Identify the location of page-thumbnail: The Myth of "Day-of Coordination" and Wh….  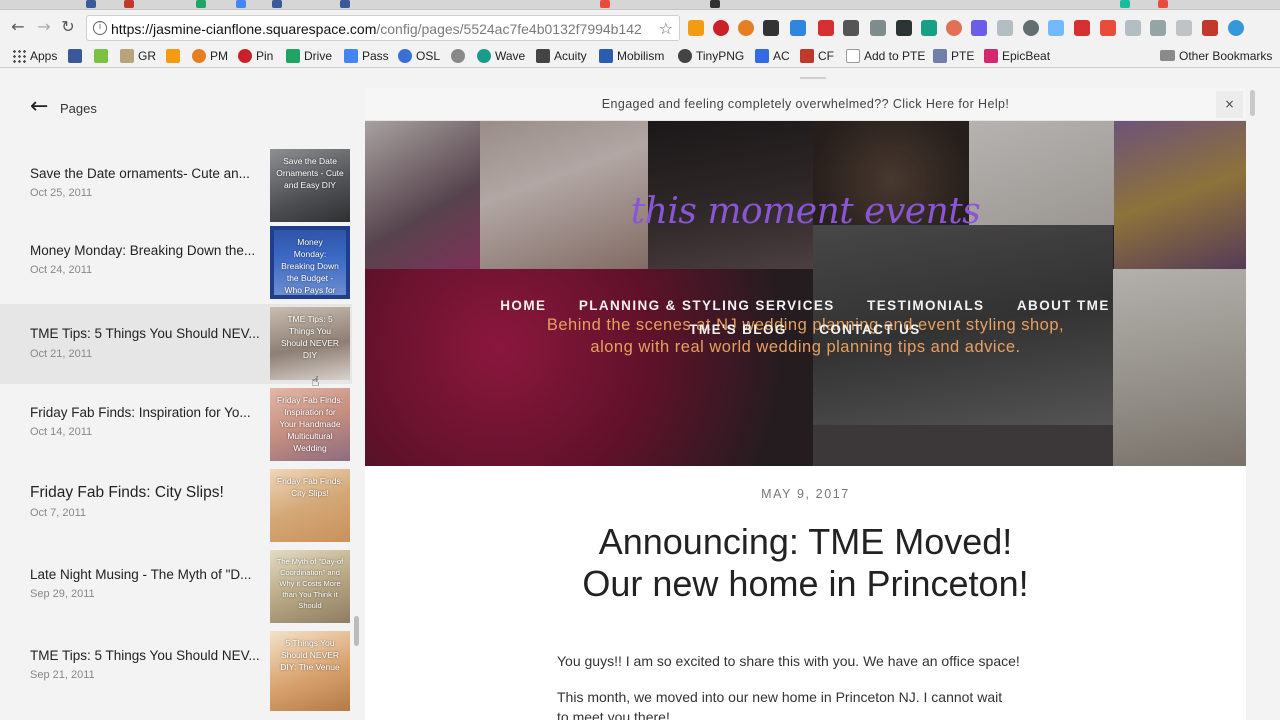
(310, 586).